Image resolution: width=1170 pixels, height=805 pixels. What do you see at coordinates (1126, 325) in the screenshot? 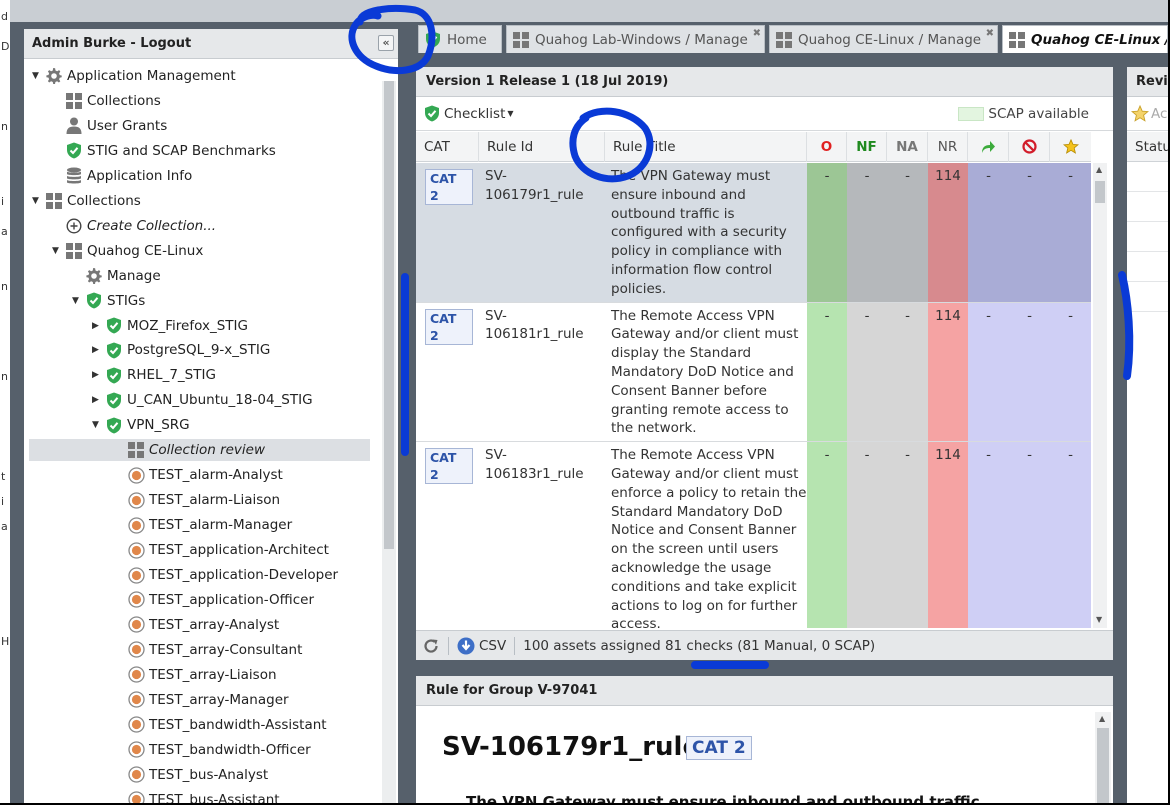
I see `annotation-line-right-splitter` at bounding box center [1126, 325].